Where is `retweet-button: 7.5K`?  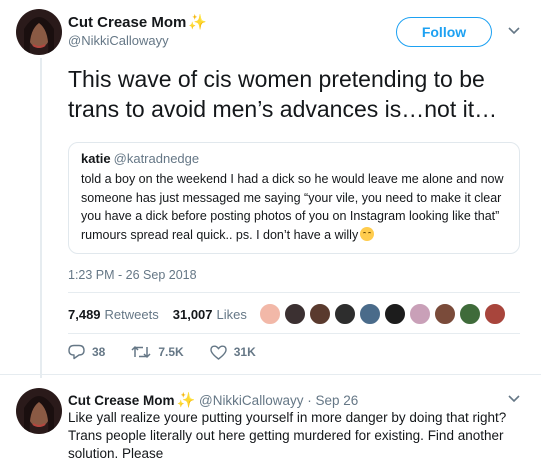
retweet-button: 7.5K is located at coordinates (157, 352).